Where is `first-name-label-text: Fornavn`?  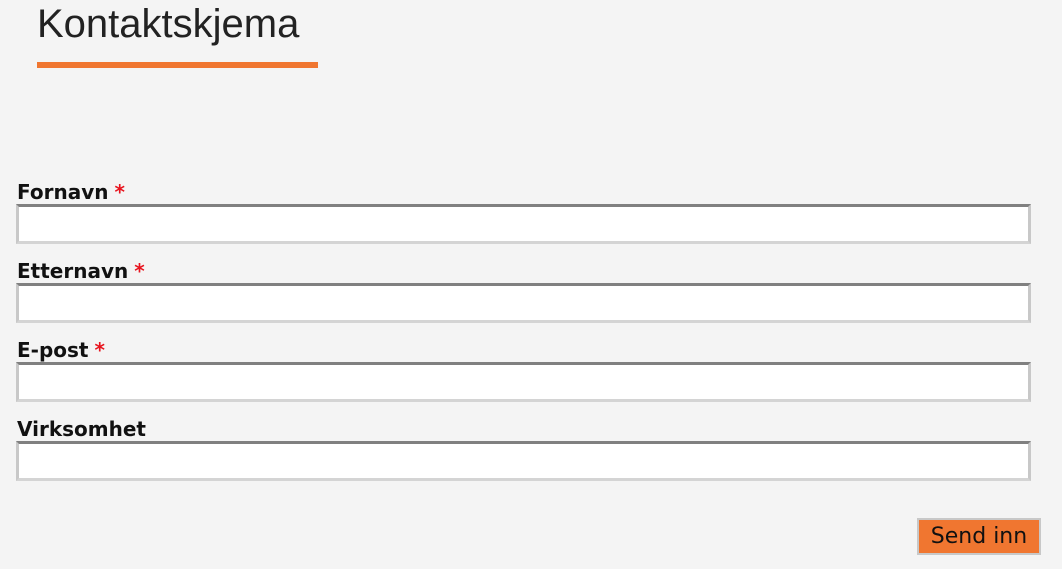
first-name-label-text: Fornavn is located at coordinates (63, 192).